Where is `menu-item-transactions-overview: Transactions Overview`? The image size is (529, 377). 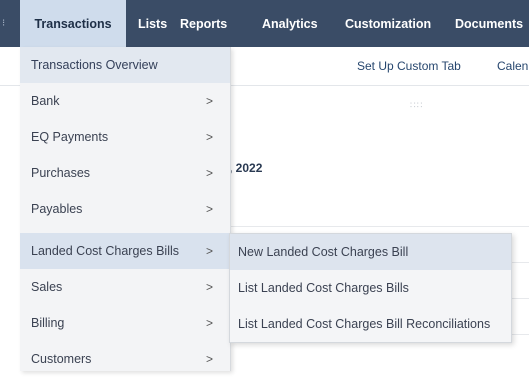
menu-item-transactions-overview: Transactions Overview is located at coordinates (125, 65).